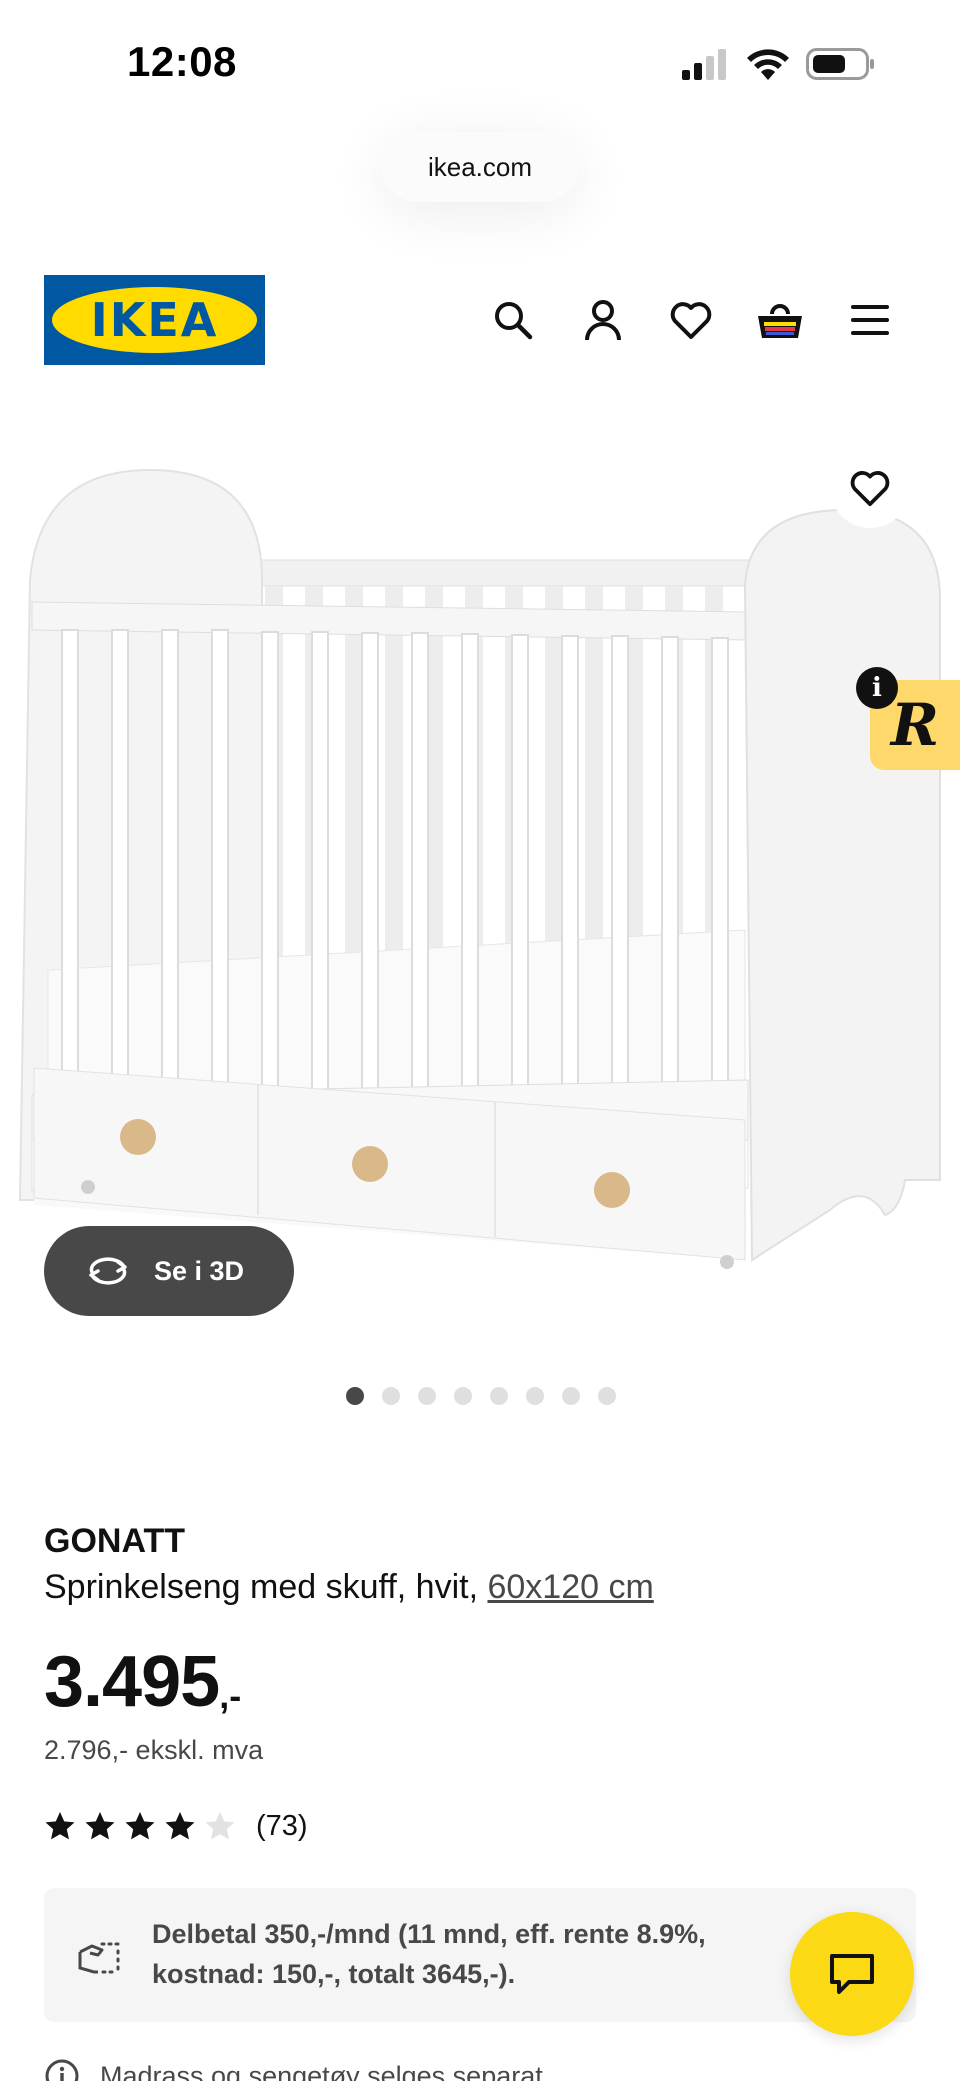 The height and width of the screenshot is (2081, 960). What do you see at coordinates (108, 1271) in the screenshot?
I see `rotate-3d-icon` at bounding box center [108, 1271].